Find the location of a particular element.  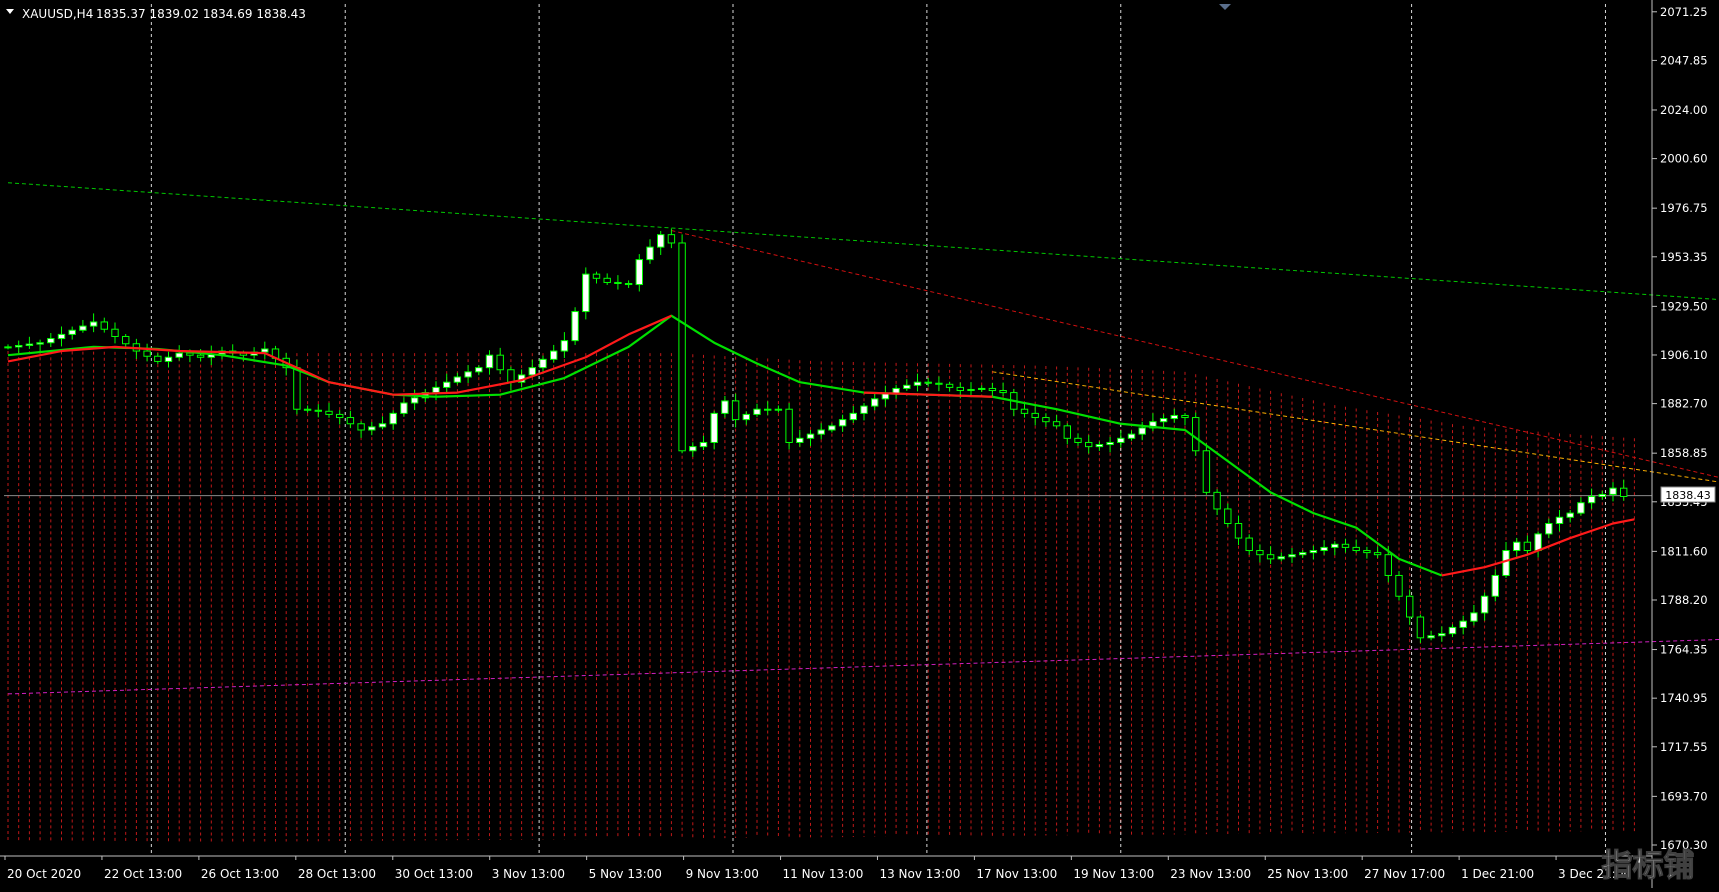

x-tick-label: 23 Nov 13:00 is located at coordinates (1210, 874).